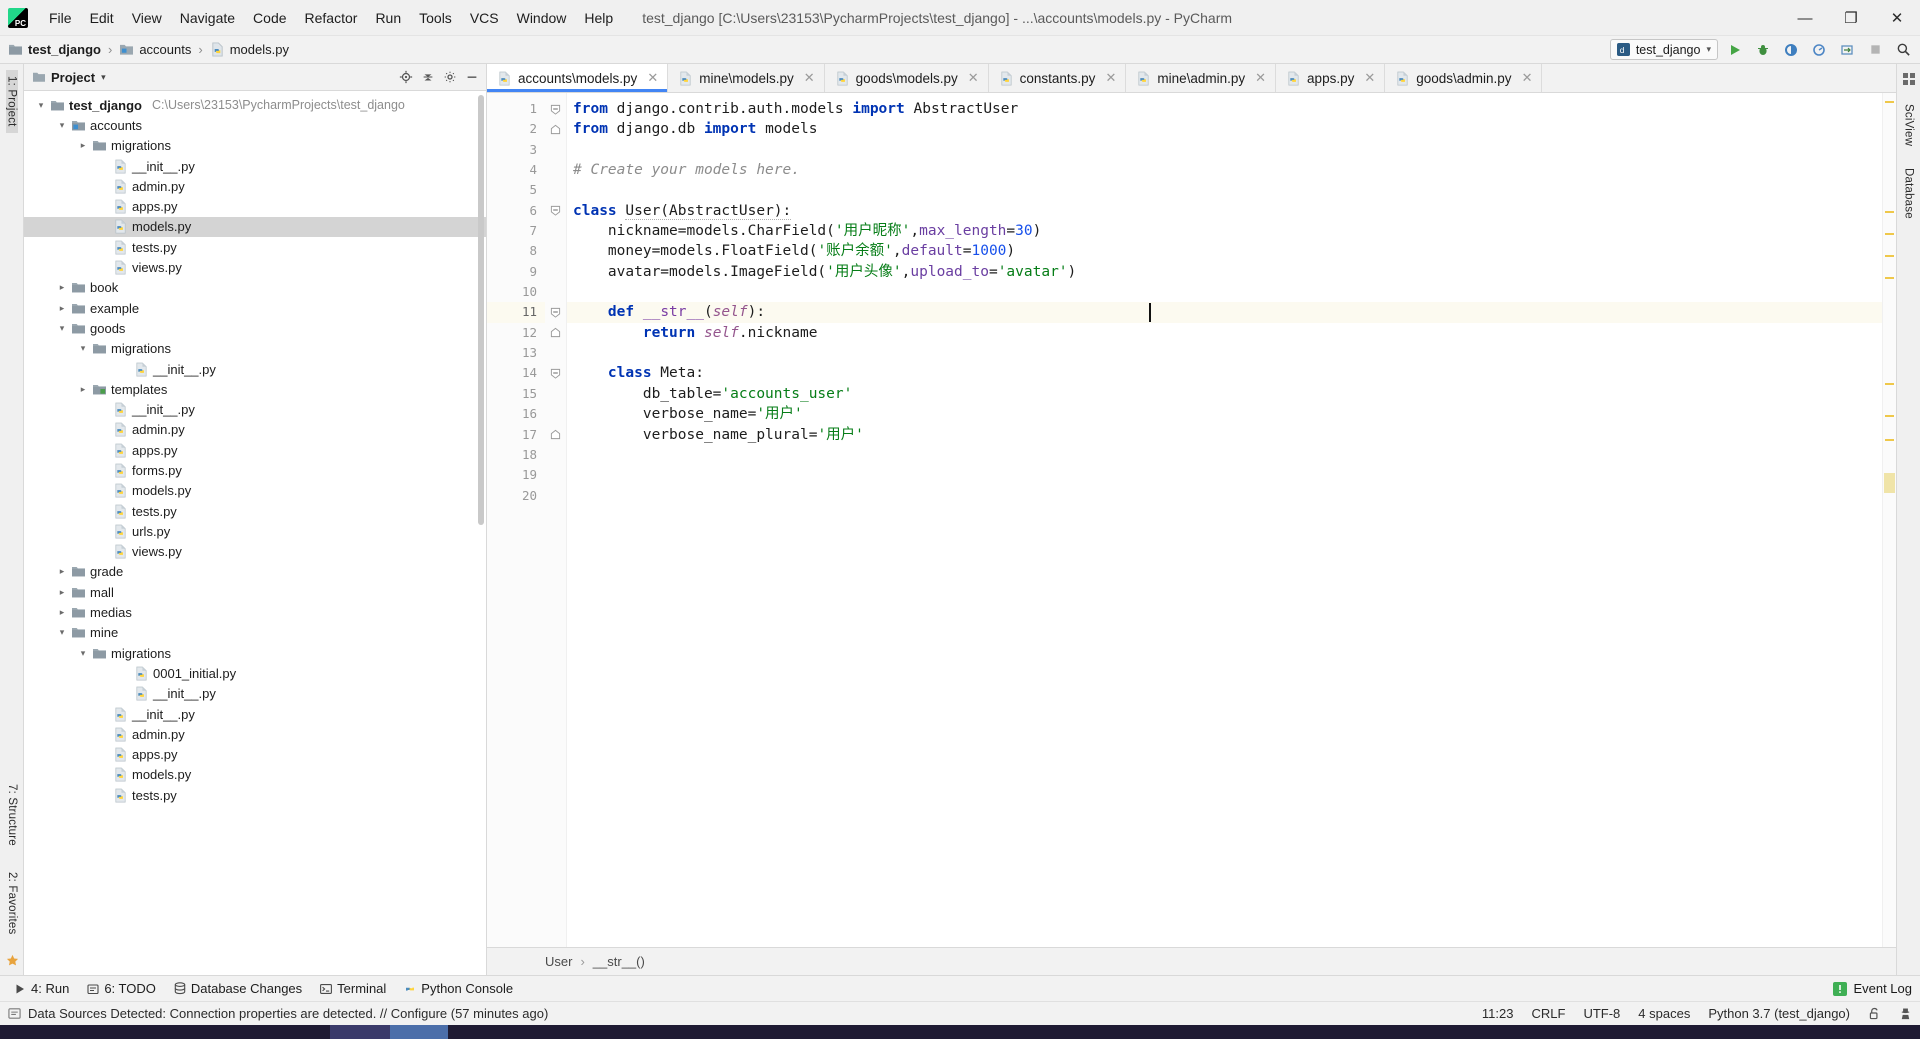 Image resolution: width=1920 pixels, height=1039 pixels. I want to click on menu-run: Run, so click(388, 18).